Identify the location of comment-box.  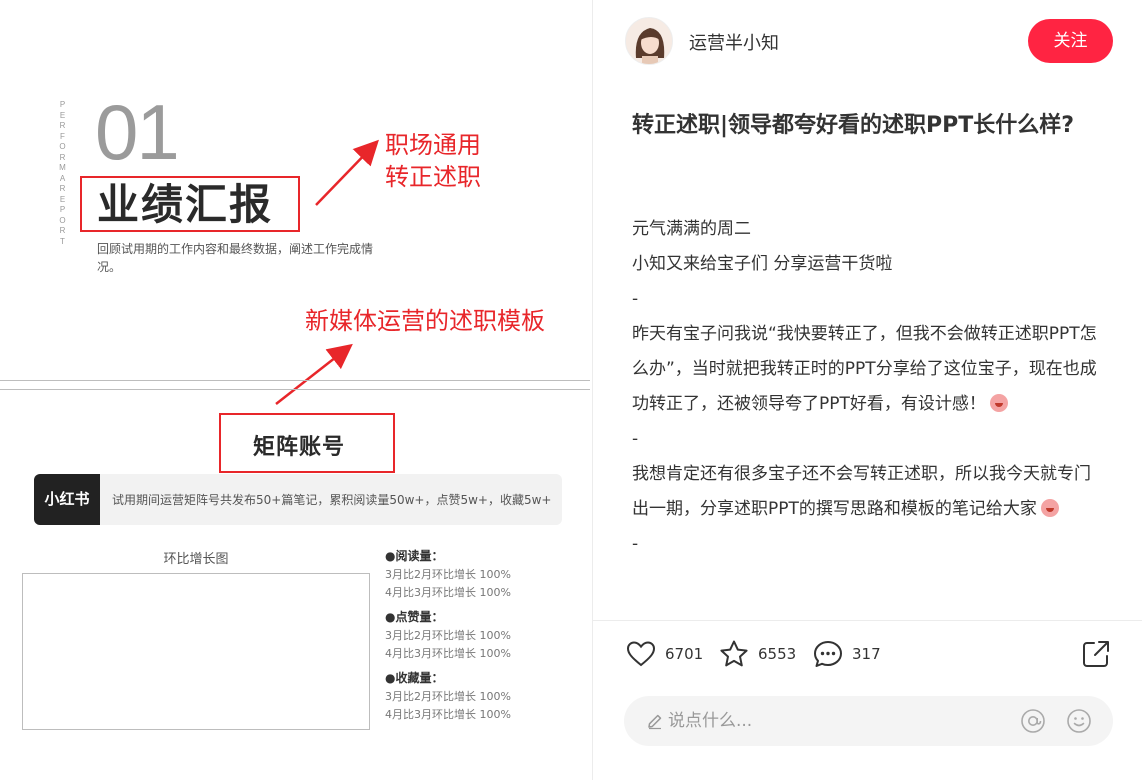
(868, 721).